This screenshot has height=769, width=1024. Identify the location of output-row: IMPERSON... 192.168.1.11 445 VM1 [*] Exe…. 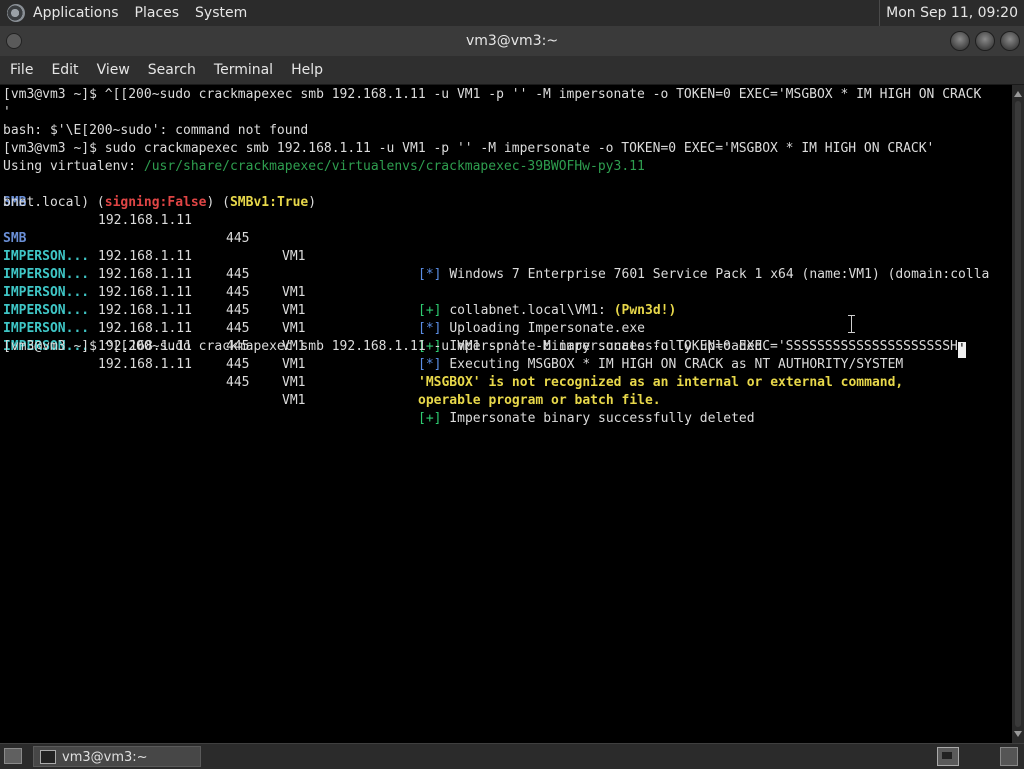
(505, 319).